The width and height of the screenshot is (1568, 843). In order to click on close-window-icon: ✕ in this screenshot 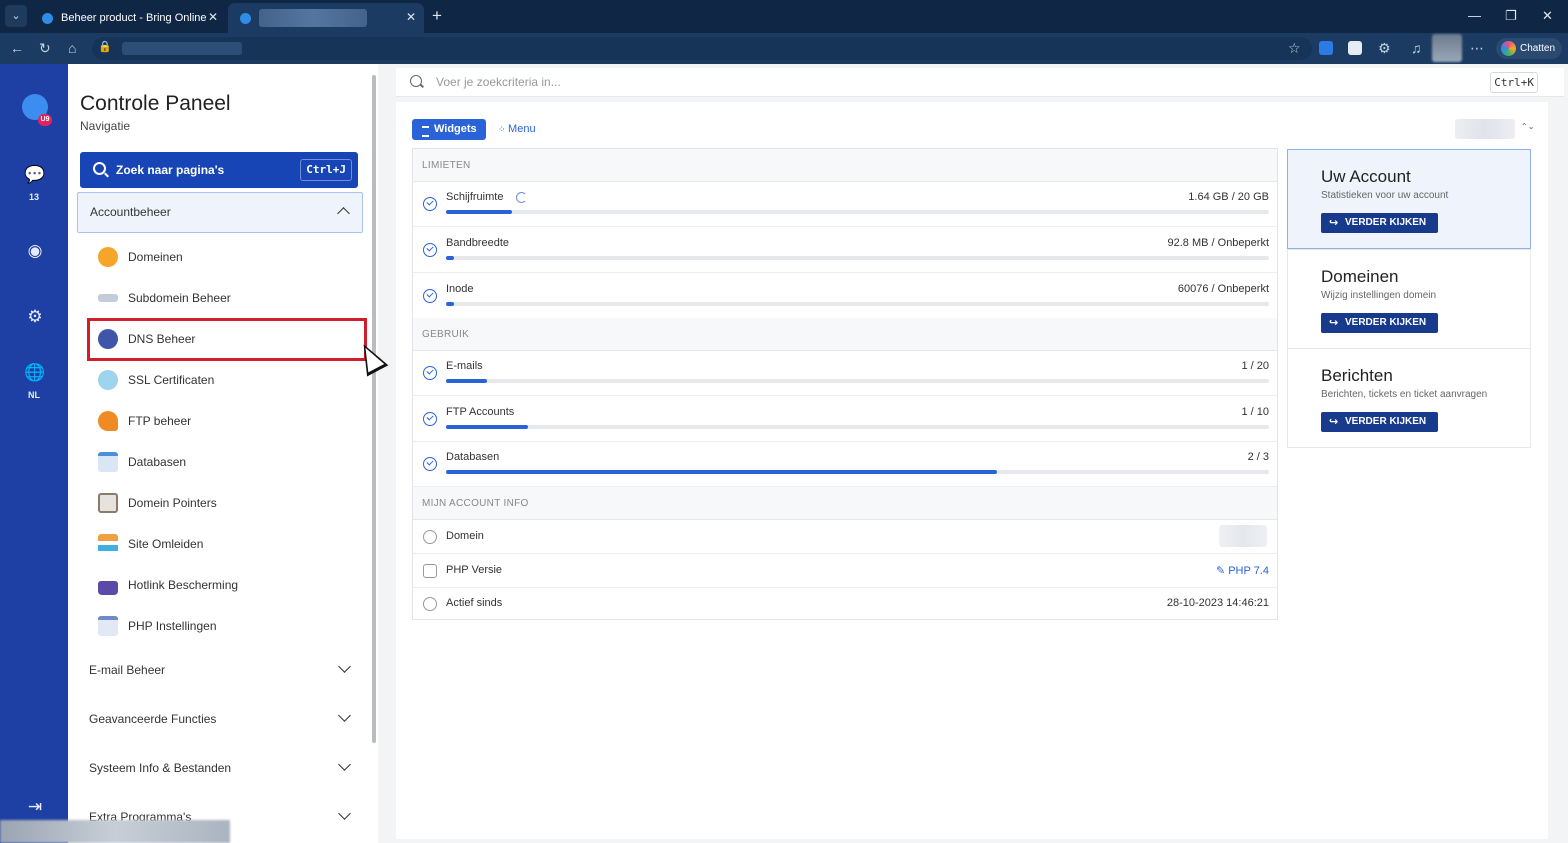, I will do `click(1547, 16)`.